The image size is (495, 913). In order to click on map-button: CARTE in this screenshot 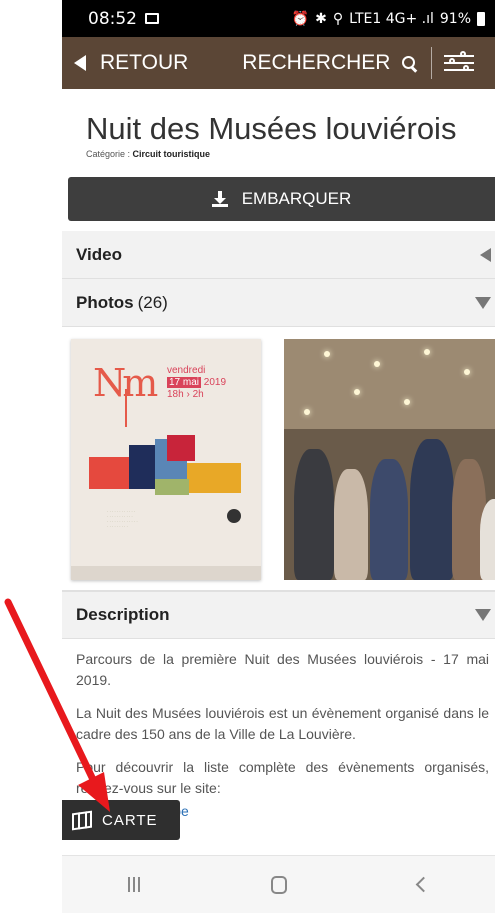, I will do `click(121, 820)`.